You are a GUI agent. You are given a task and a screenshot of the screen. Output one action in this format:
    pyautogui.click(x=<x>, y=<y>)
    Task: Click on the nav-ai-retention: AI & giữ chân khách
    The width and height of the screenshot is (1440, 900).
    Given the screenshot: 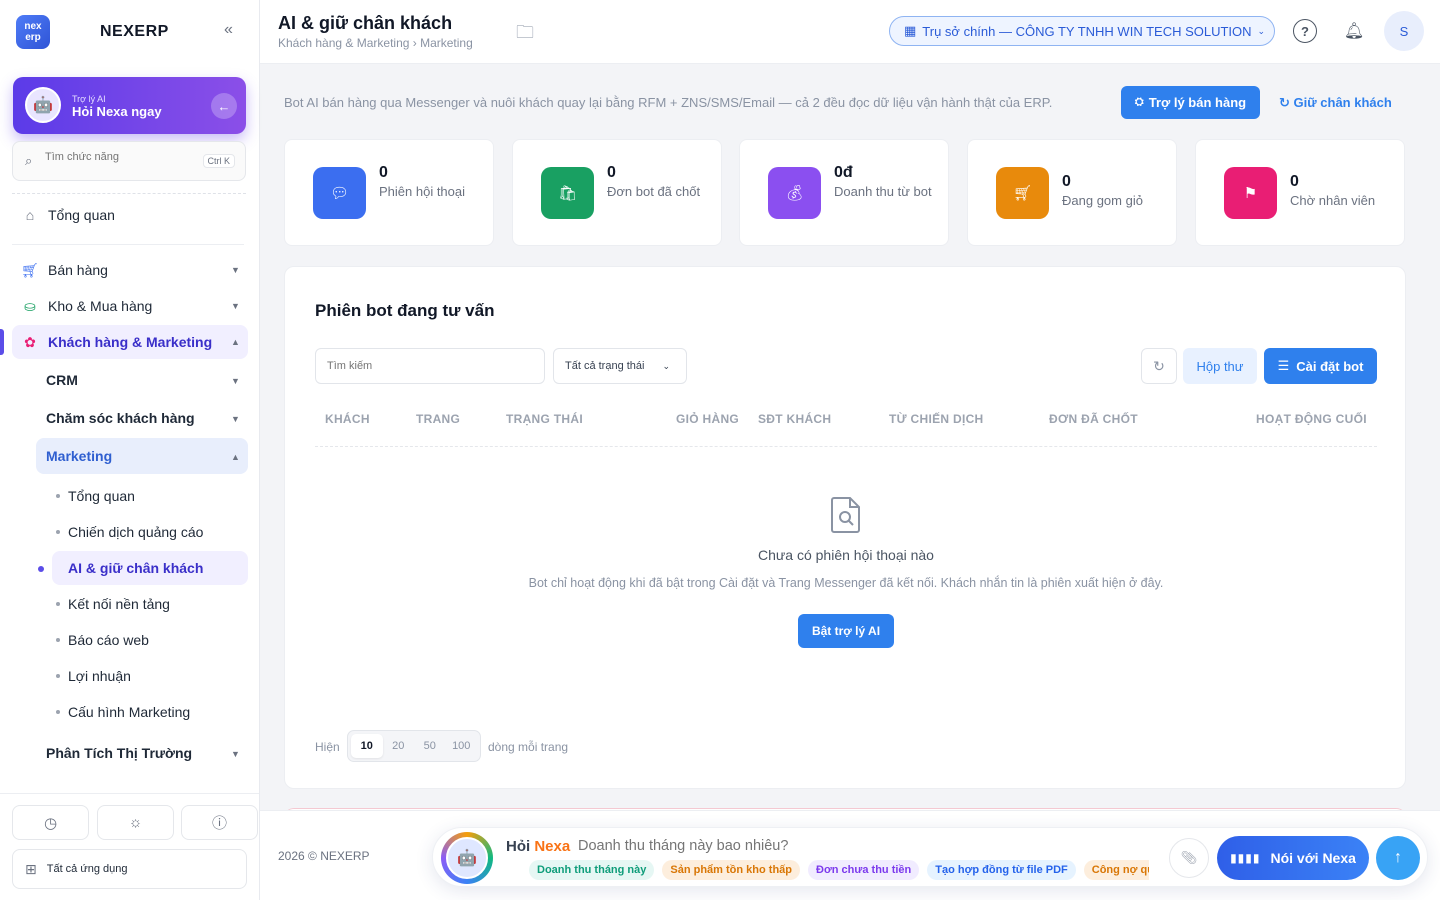 What is the action you would take?
    pyautogui.click(x=135, y=568)
    